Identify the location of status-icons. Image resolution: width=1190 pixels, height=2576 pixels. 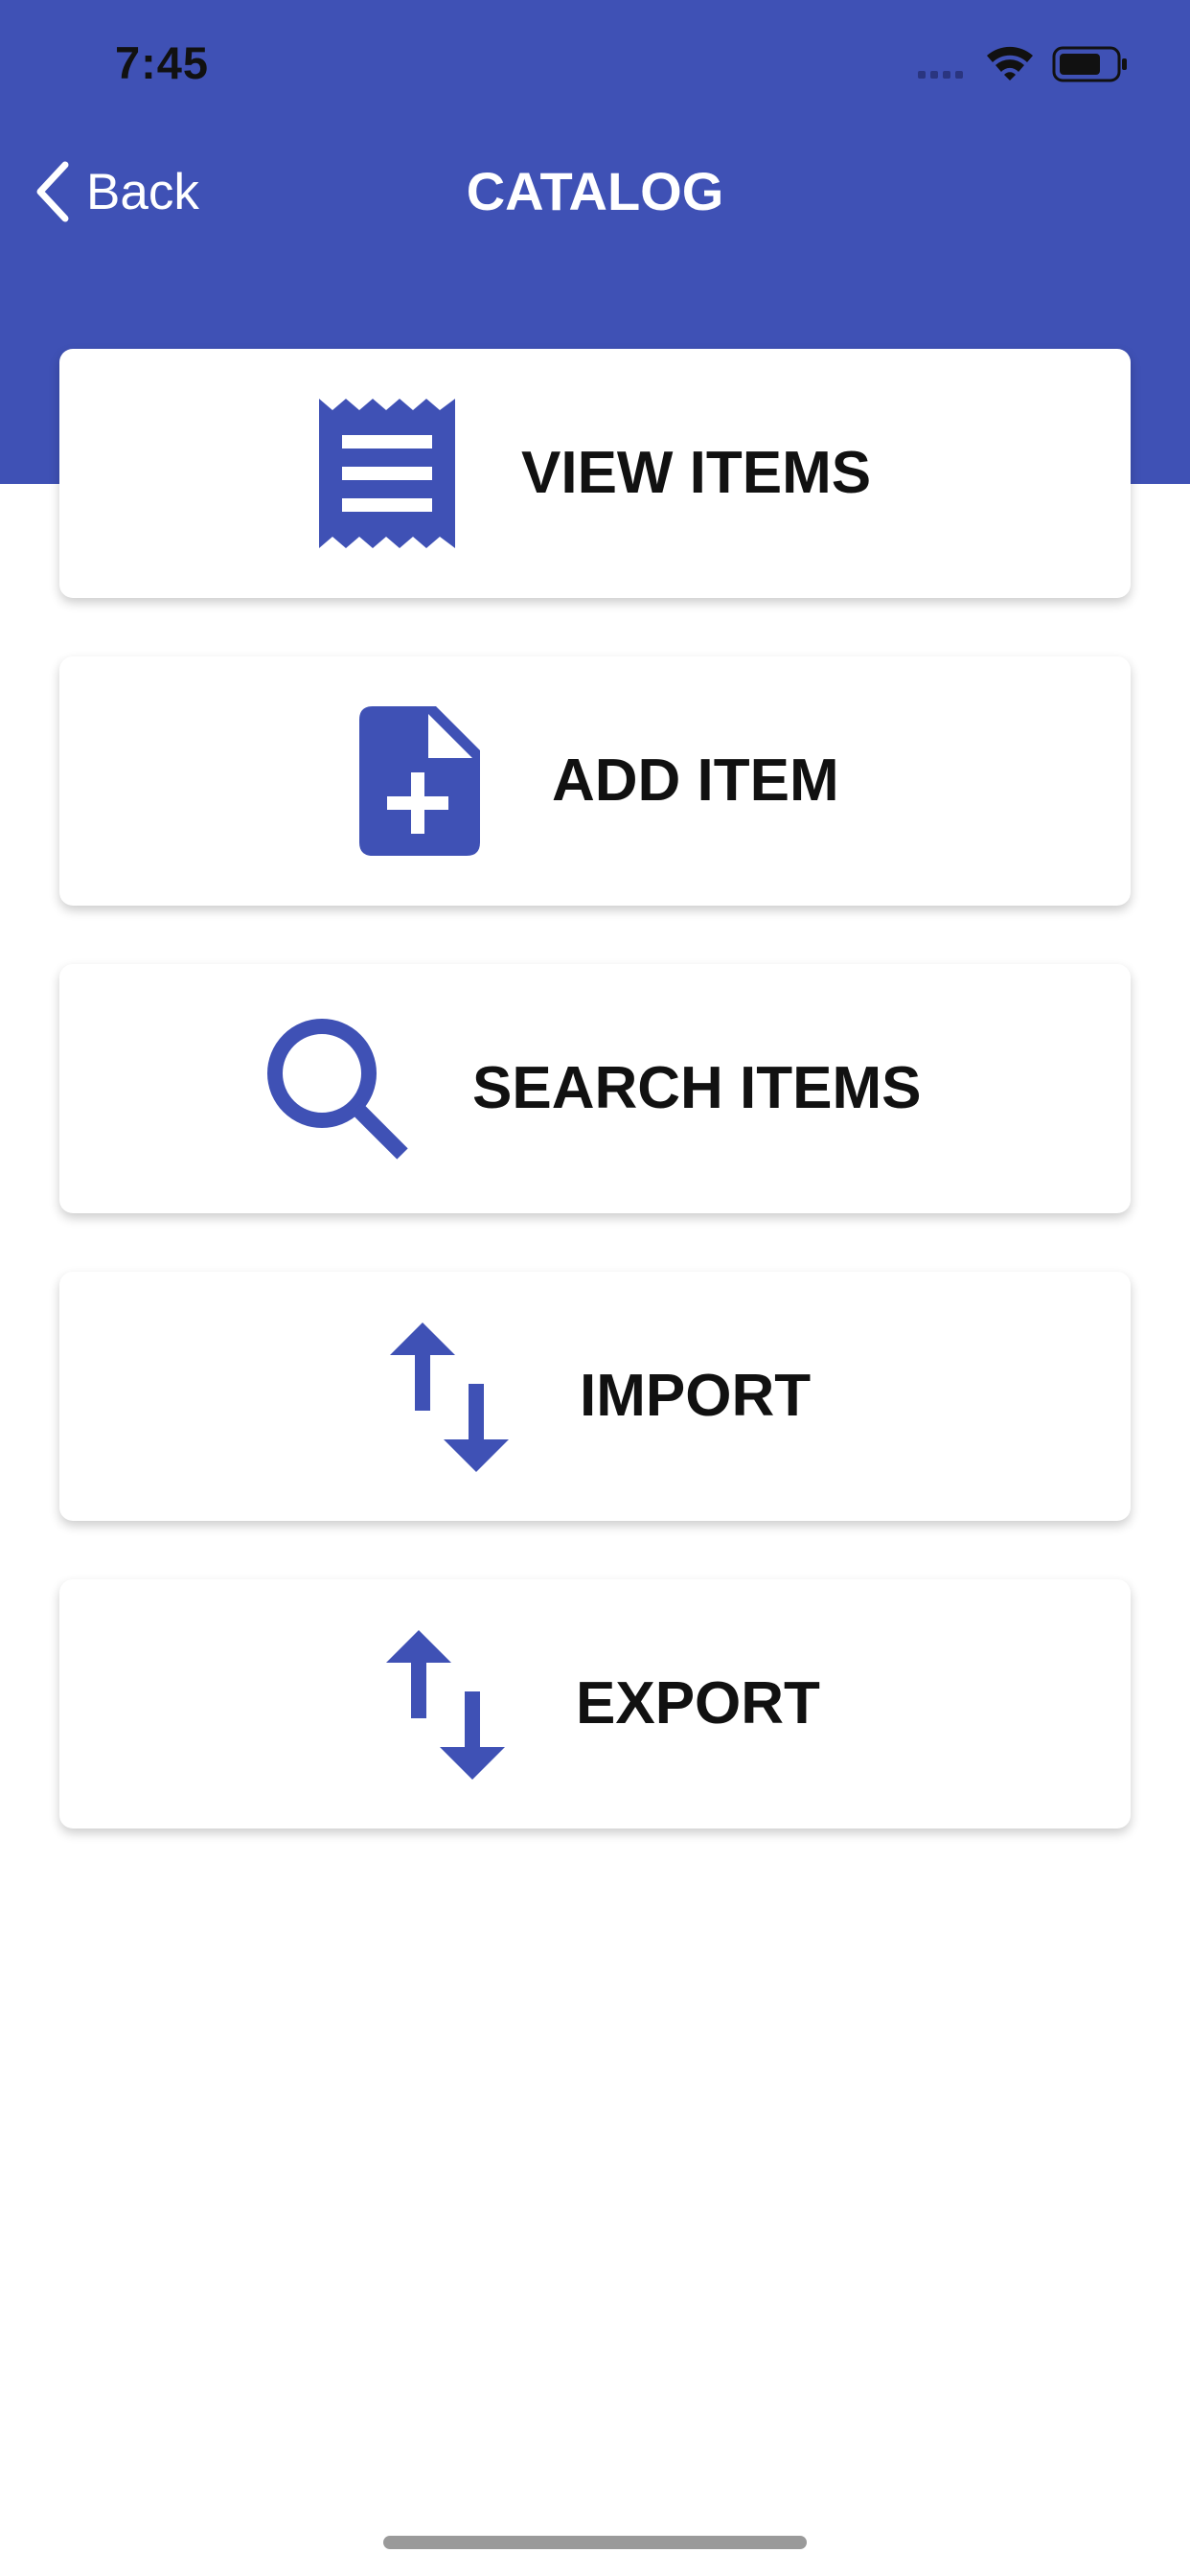
(1022, 64).